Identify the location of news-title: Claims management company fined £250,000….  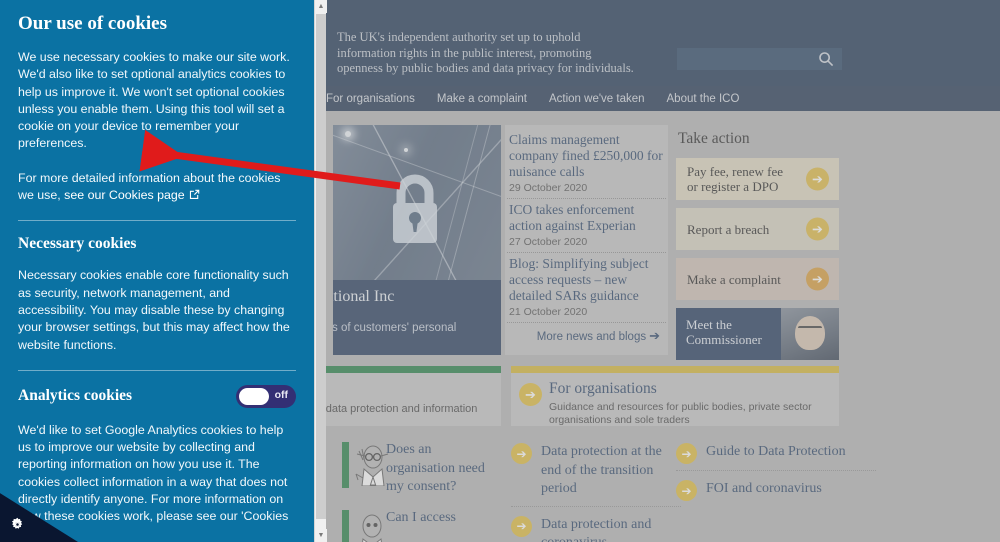
(586, 156).